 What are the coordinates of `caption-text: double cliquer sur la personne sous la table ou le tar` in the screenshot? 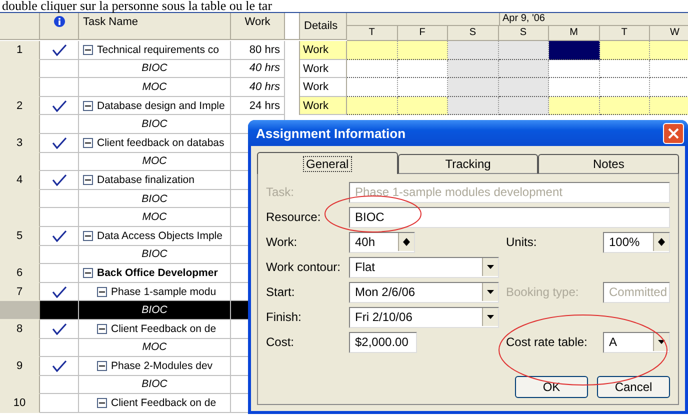 It's located at (136, 6).